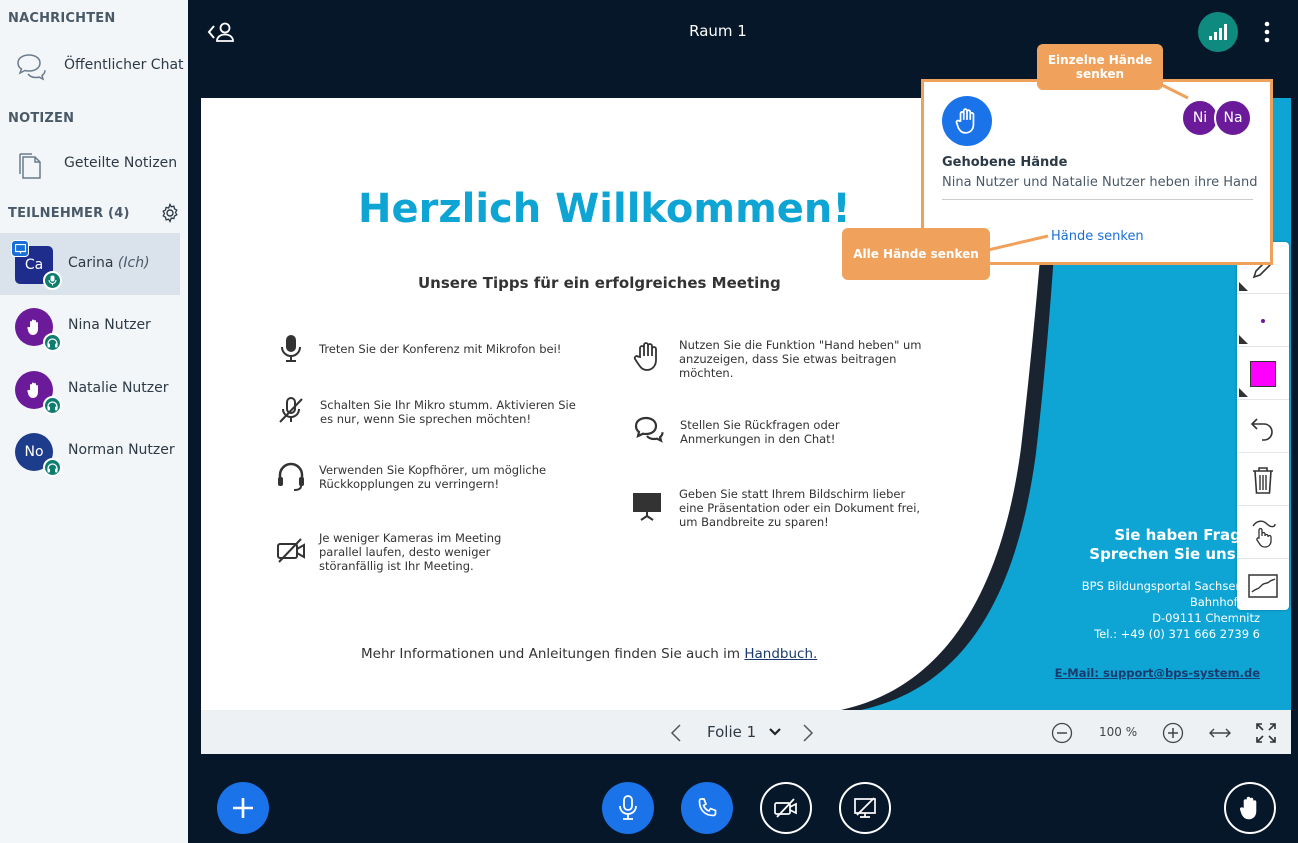  I want to click on color-swatch, so click(1263, 373).